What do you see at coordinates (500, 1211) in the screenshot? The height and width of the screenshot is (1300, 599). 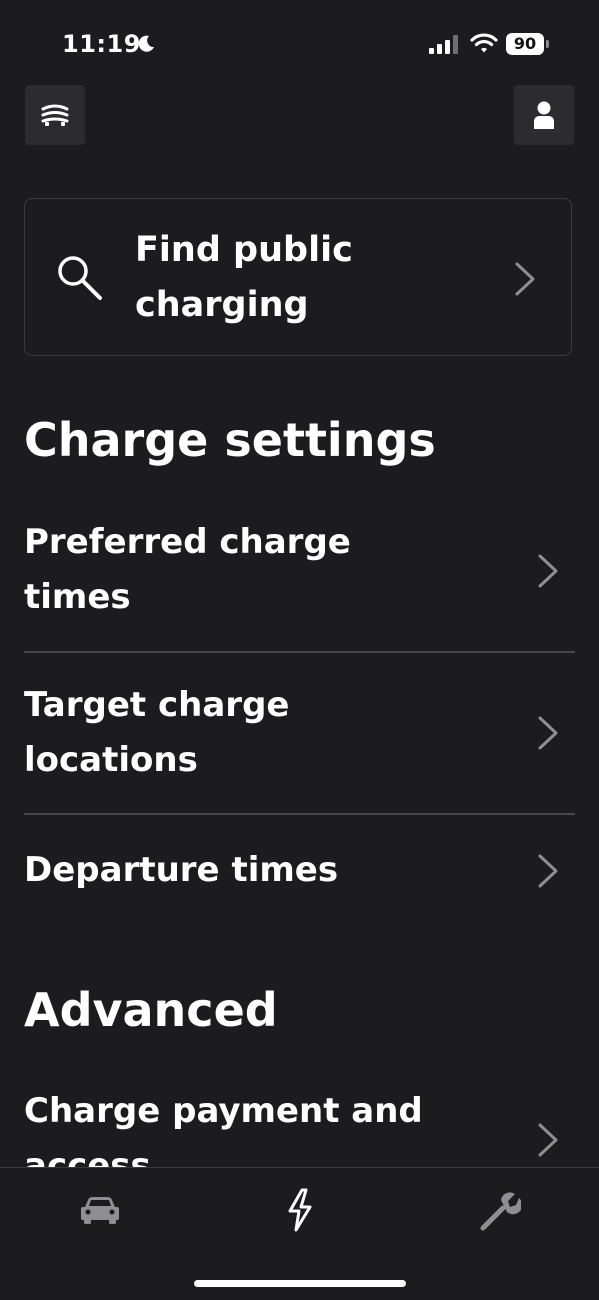 I see `wrench-icon` at bounding box center [500, 1211].